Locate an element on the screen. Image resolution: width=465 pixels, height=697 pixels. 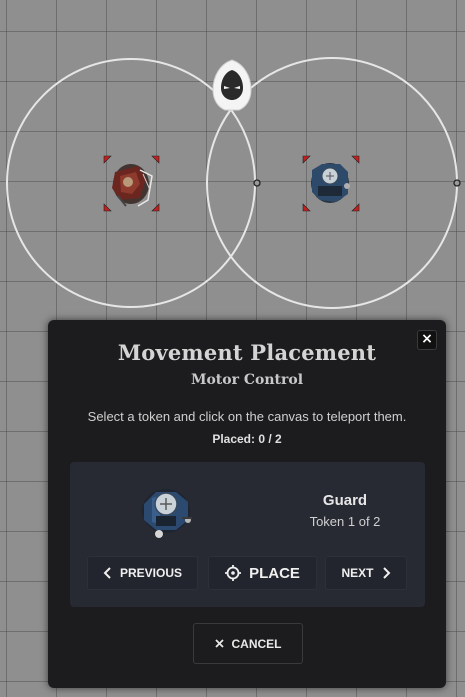
previous-button: PREVIOUS is located at coordinates (142, 573).